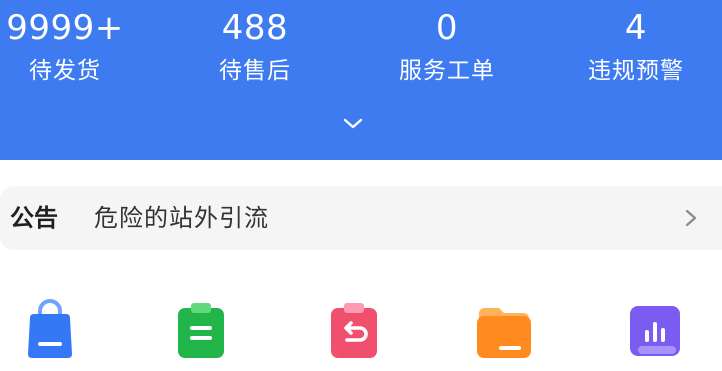 This screenshot has height=371, width=722. Describe the element at coordinates (50, 328) in the screenshot. I see `shopping-bag-icon` at that location.